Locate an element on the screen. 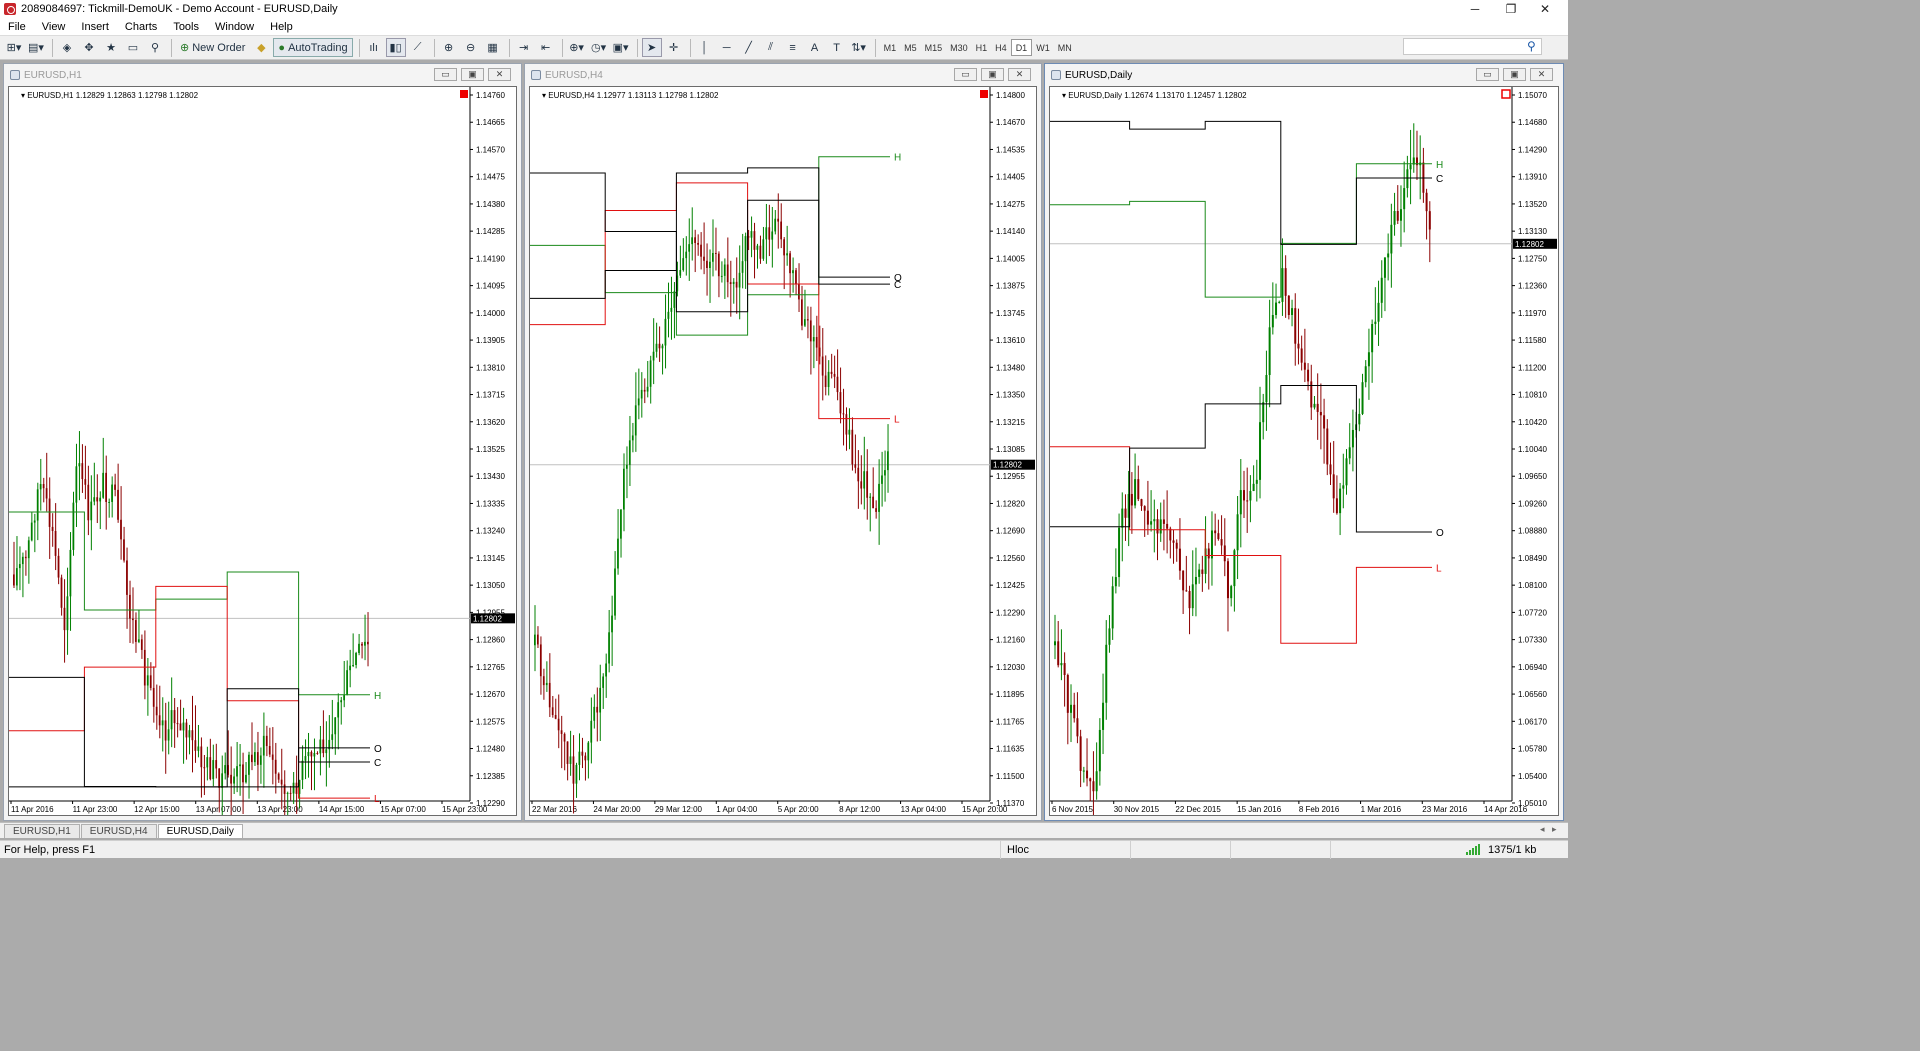 The width and height of the screenshot is (1920, 1051). fibonacci-icon: ≡ is located at coordinates (793, 47).